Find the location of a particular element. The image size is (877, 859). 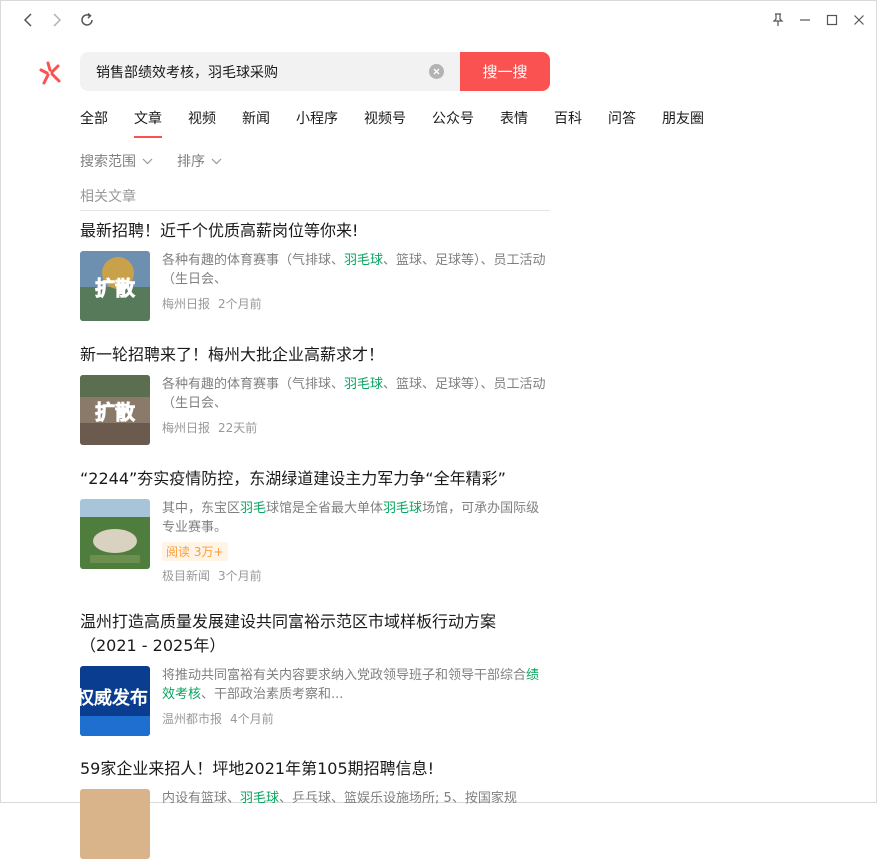

minimize-icon is located at coordinates (805, 20).